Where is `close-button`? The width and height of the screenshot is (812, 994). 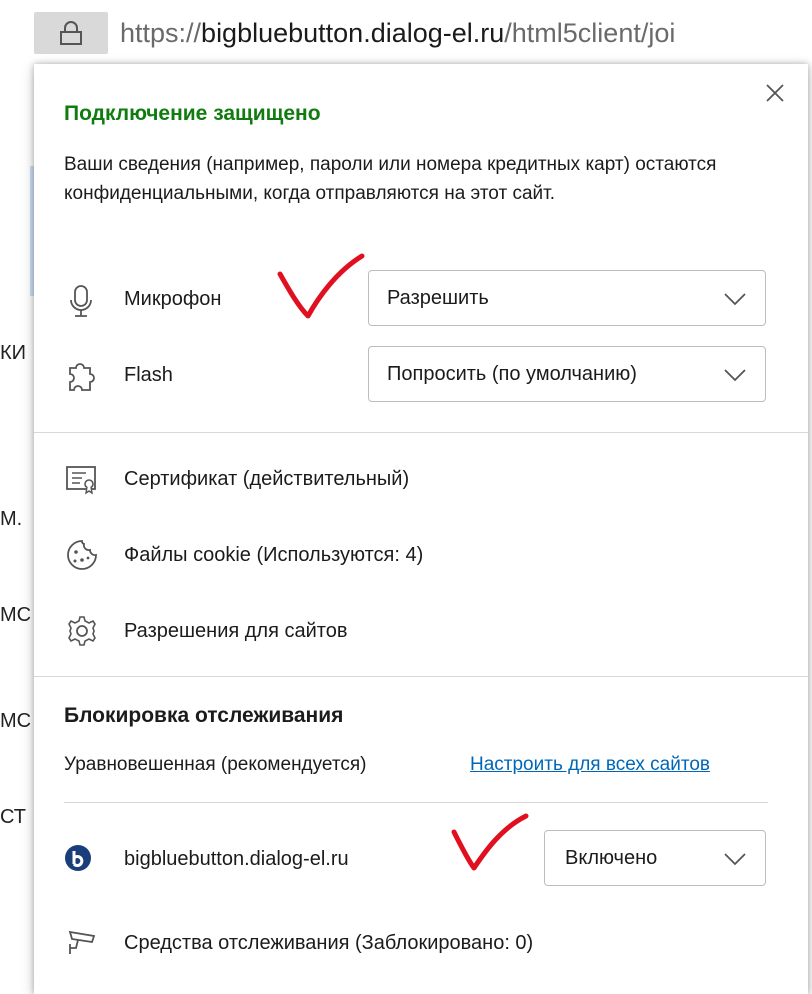
close-button is located at coordinates (775, 93).